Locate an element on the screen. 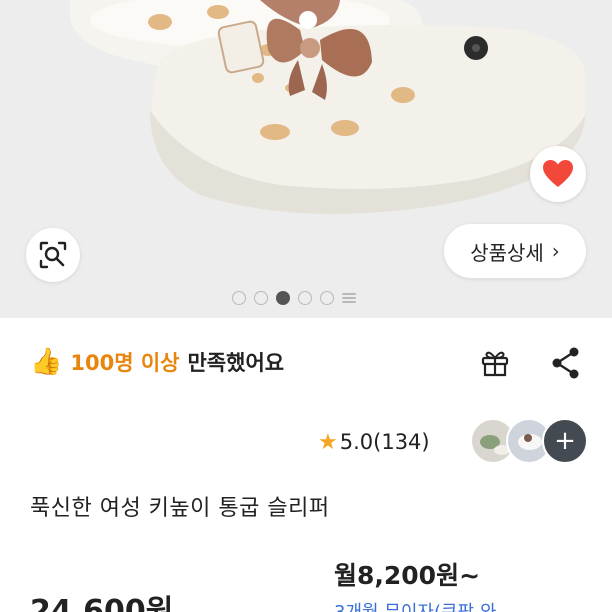  product-detail-button: 상품상세 › is located at coordinates (515, 251).